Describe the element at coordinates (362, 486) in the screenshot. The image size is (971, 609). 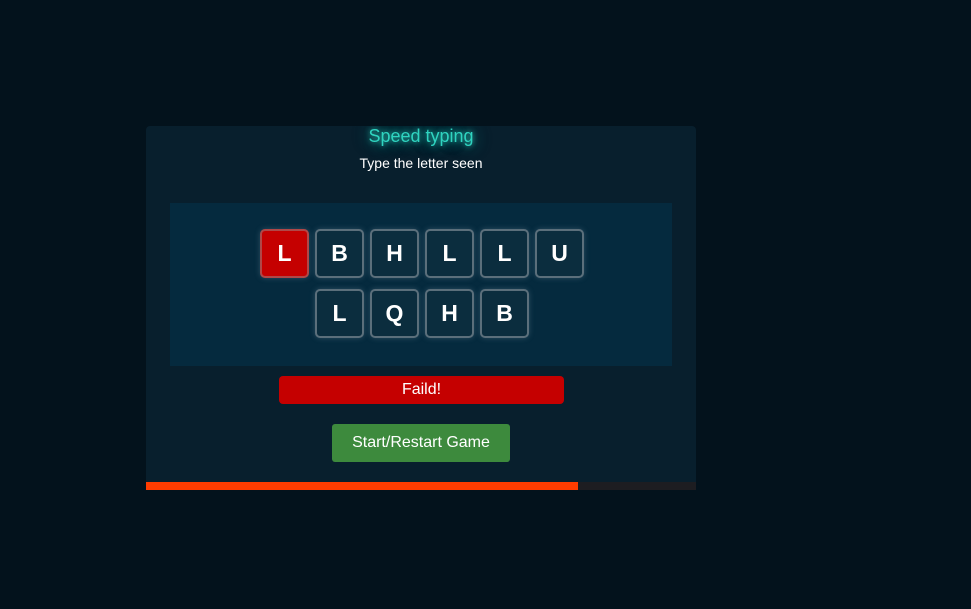
I see `timer-progress-fill` at that location.